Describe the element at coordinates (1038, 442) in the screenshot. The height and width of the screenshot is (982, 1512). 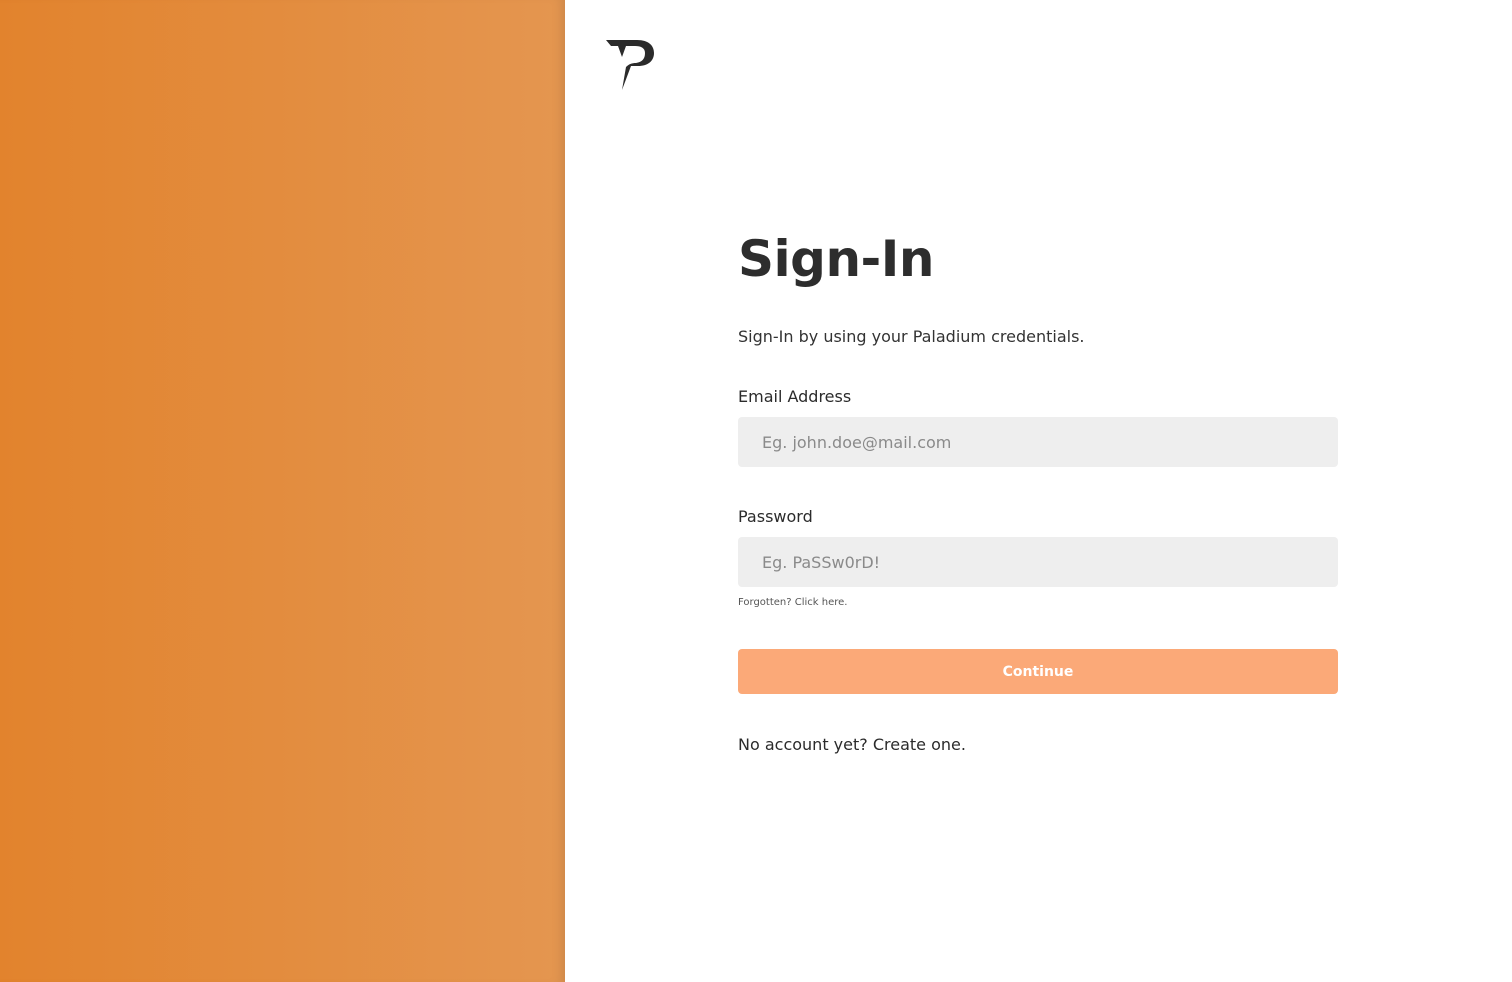
I see `email-field` at that location.